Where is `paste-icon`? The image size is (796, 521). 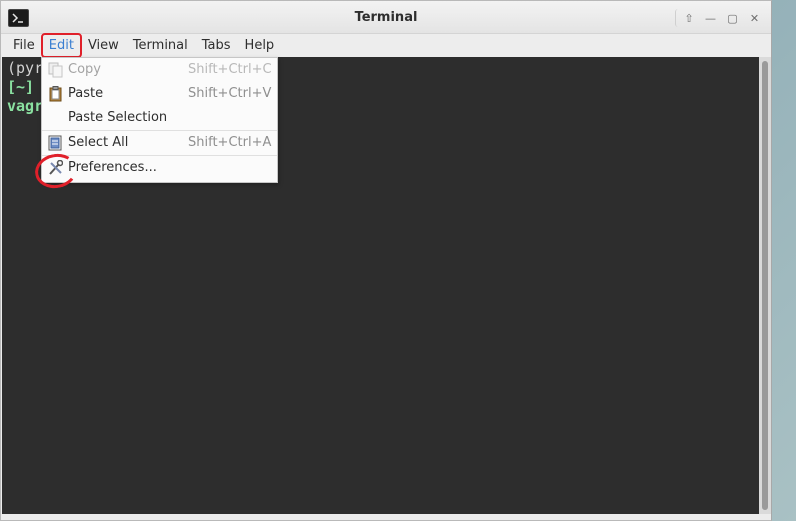
paste-icon is located at coordinates (55, 94).